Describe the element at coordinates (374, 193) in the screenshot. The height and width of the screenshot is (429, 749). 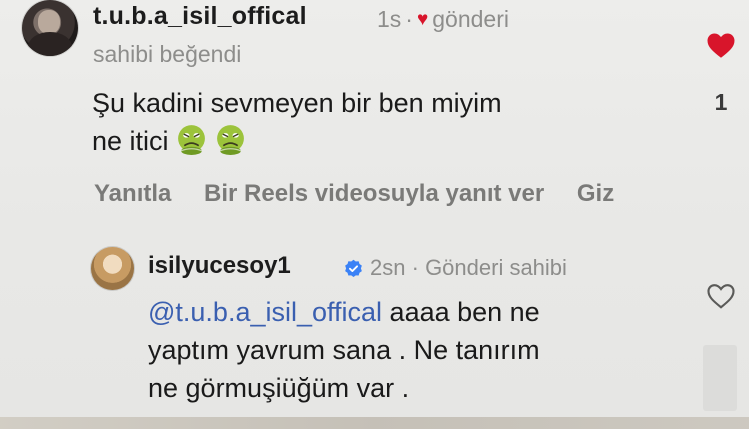
I see `reels-reply-button: Bir Reels videosuyla yanıt ver` at that location.